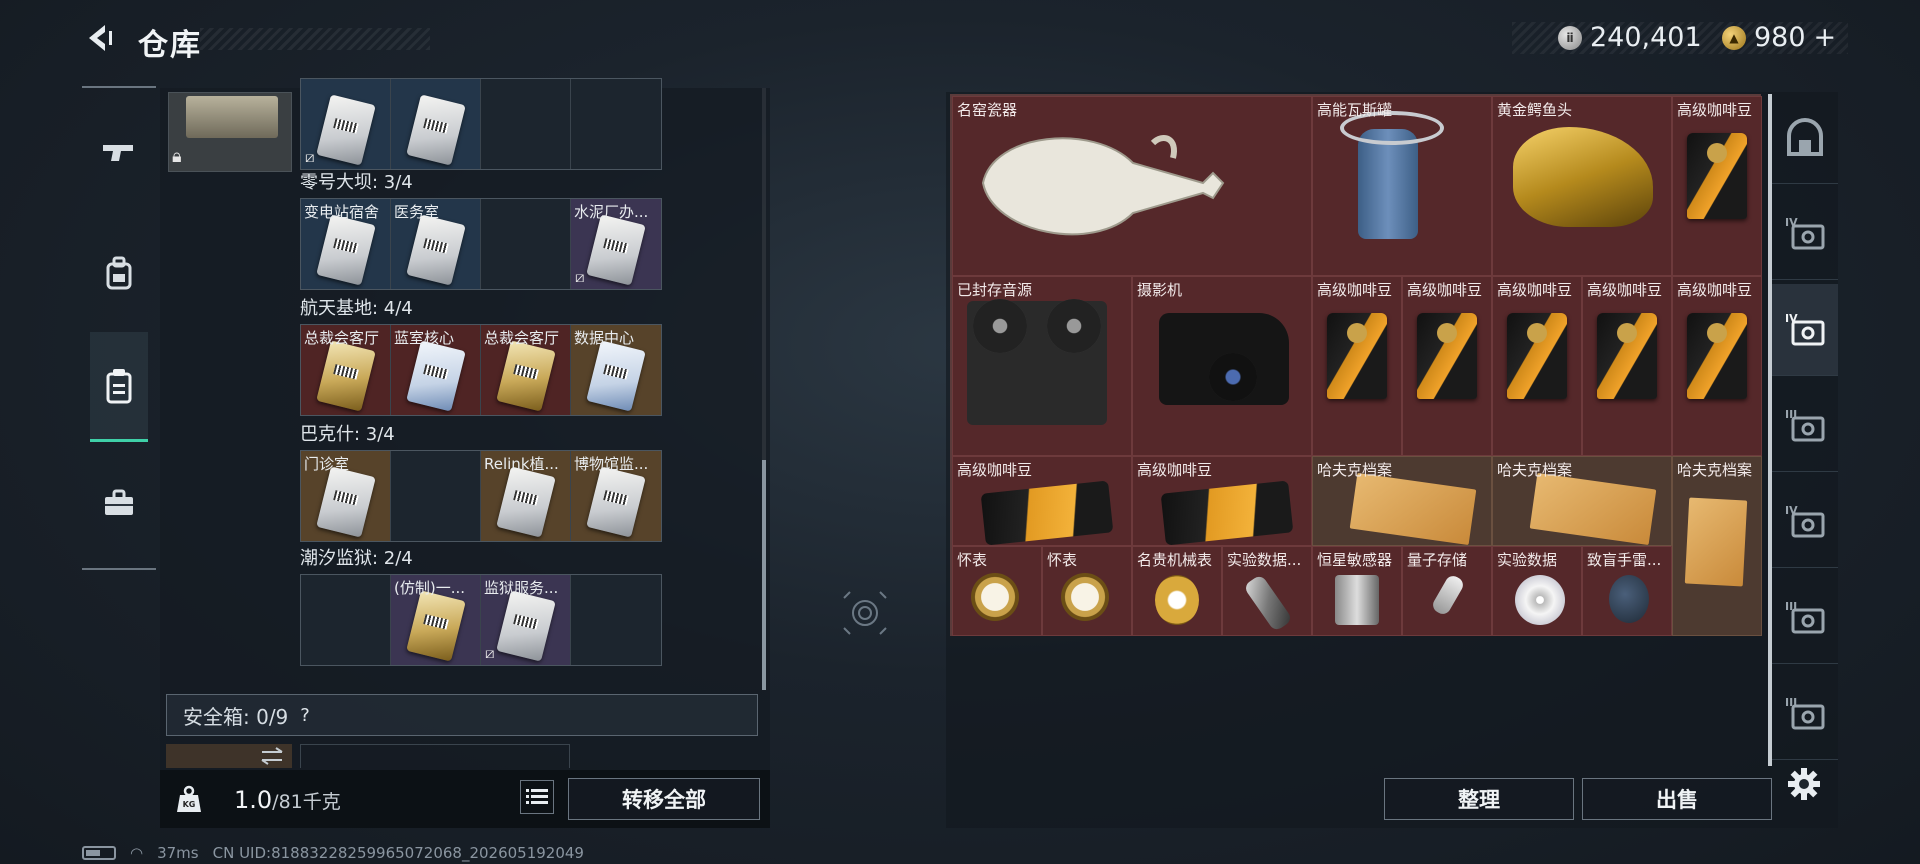  What do you see at coordinates (346, 496) in the screenshot?
I see `keycard-slot: 门诊室` at bounding box center [346, 496].